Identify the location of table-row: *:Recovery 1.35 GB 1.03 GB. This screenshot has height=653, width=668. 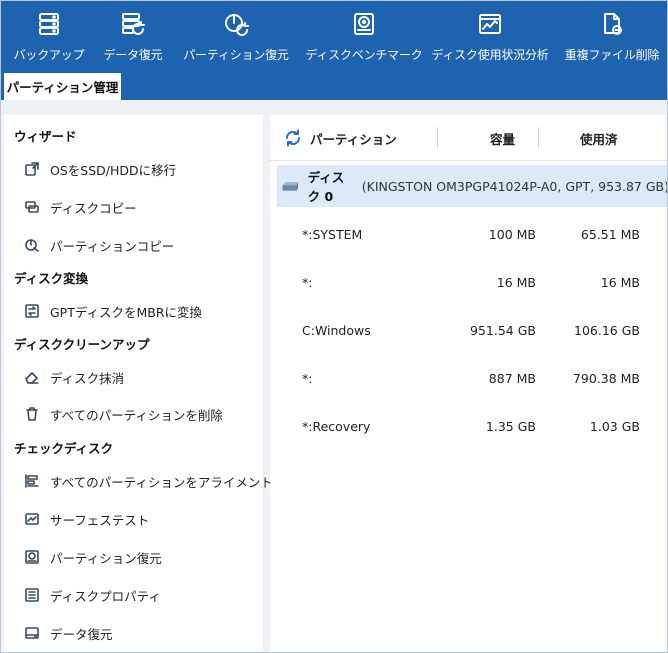
(468, 427).